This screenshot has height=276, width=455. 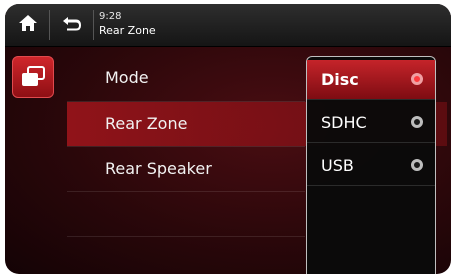 What do you see at coordinates (417, 79) in the screenshot?
I see `radio-selected-icon` at bounding box center [417, 79].